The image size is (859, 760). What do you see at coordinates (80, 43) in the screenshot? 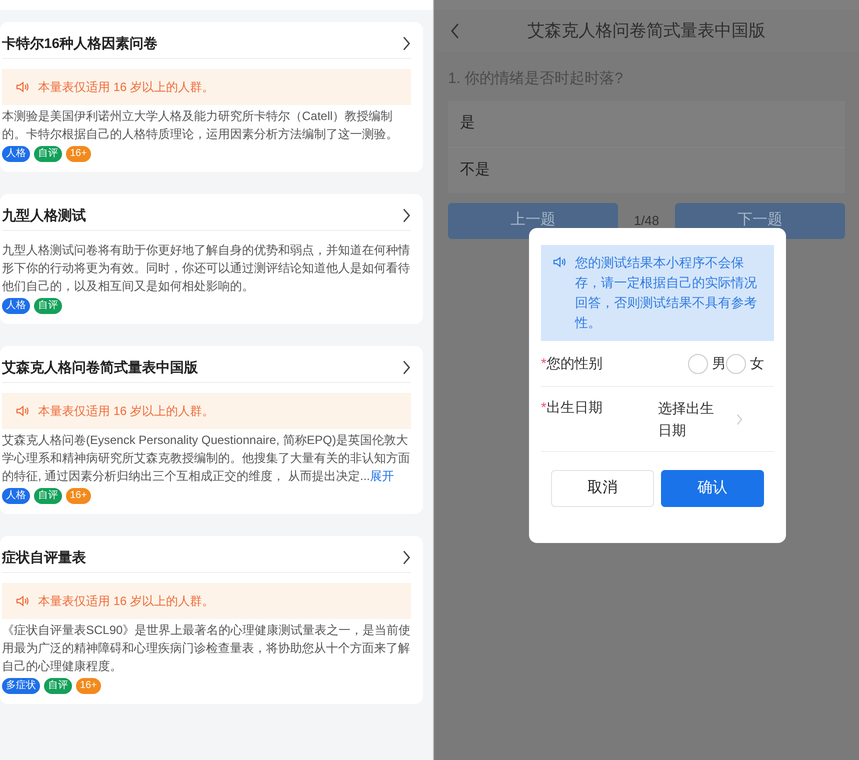
I see `card-title: 卡特尔16种人格因素问卷` at bounding box center [80, 43].